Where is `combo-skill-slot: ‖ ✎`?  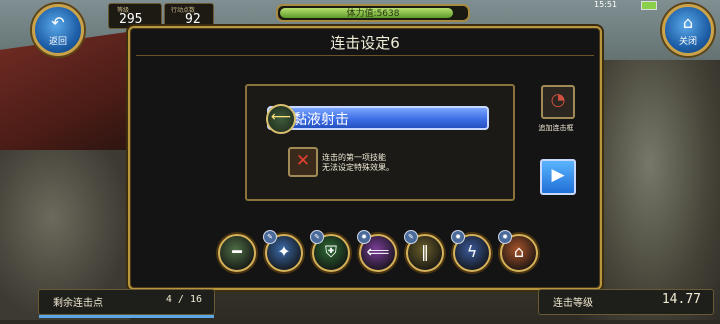 combo-skill-slot: ‖ ✎ is located at coordinates (424, 251).